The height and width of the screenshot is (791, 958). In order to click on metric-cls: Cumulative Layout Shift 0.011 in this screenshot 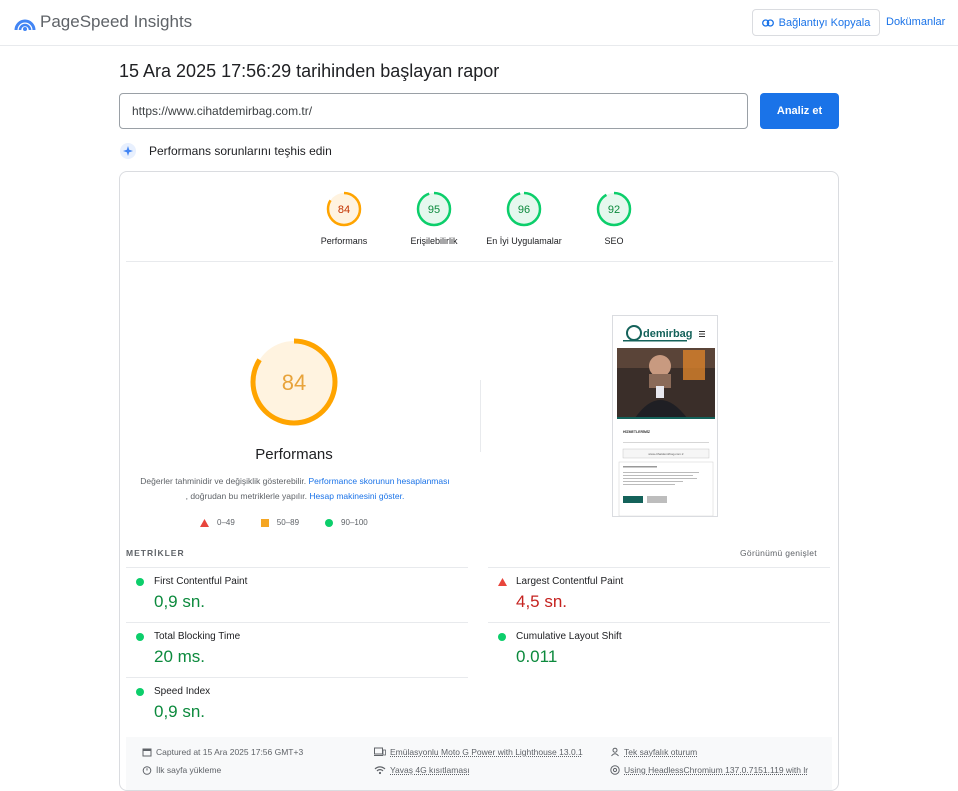, I will do `click(659, 649)`.